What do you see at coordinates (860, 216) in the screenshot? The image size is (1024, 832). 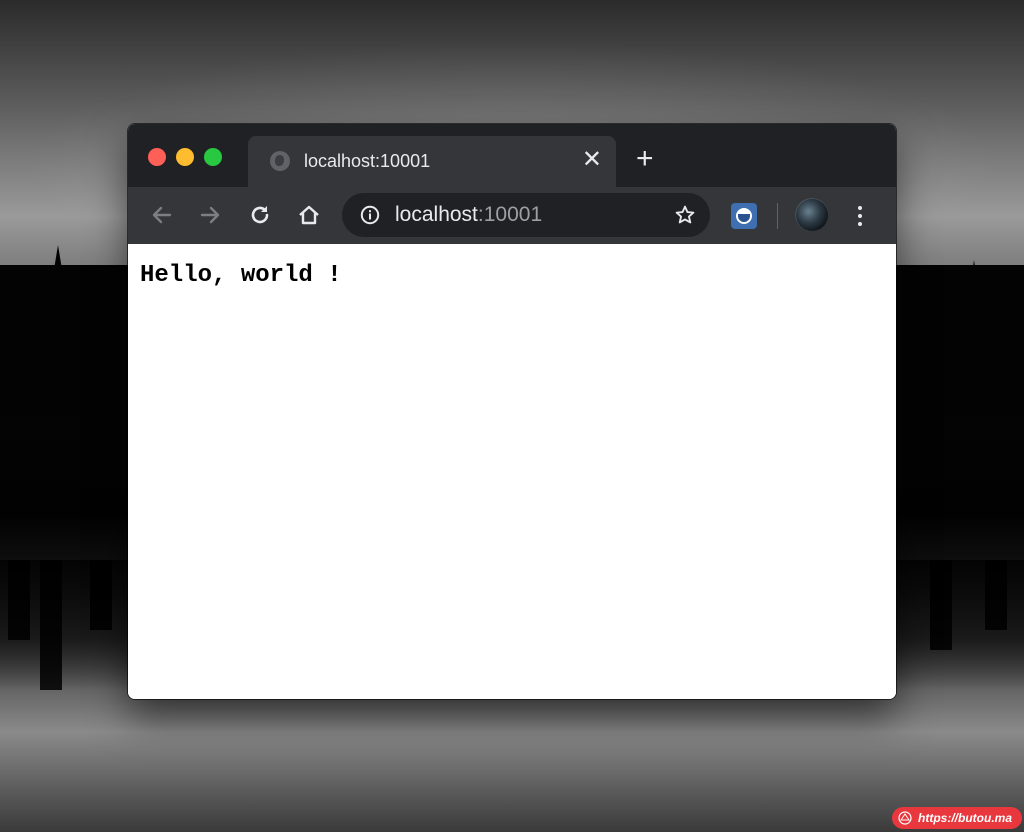 I see `more-vert-icon` at bounding box center [860, 216].